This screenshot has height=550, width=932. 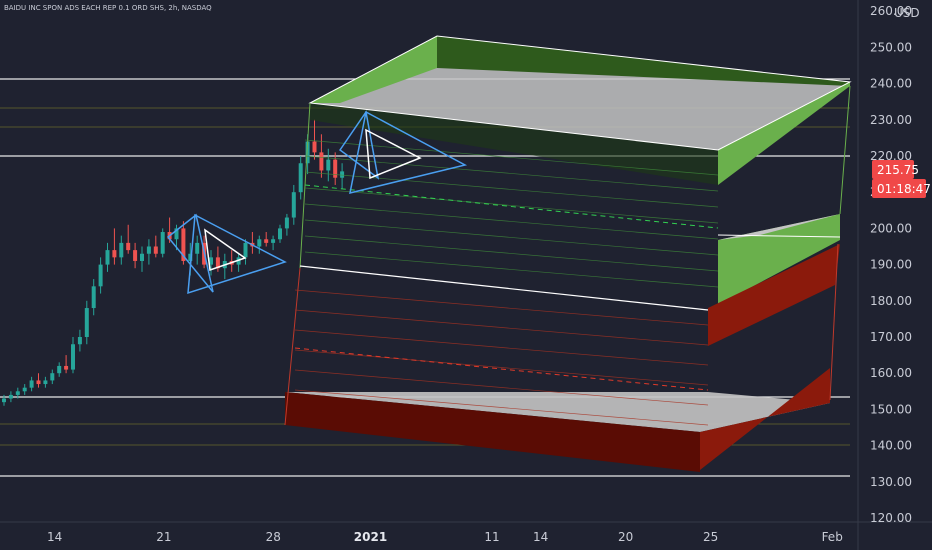 I want to click on y-tick-label: 170.00, so click(x=891, y=337).